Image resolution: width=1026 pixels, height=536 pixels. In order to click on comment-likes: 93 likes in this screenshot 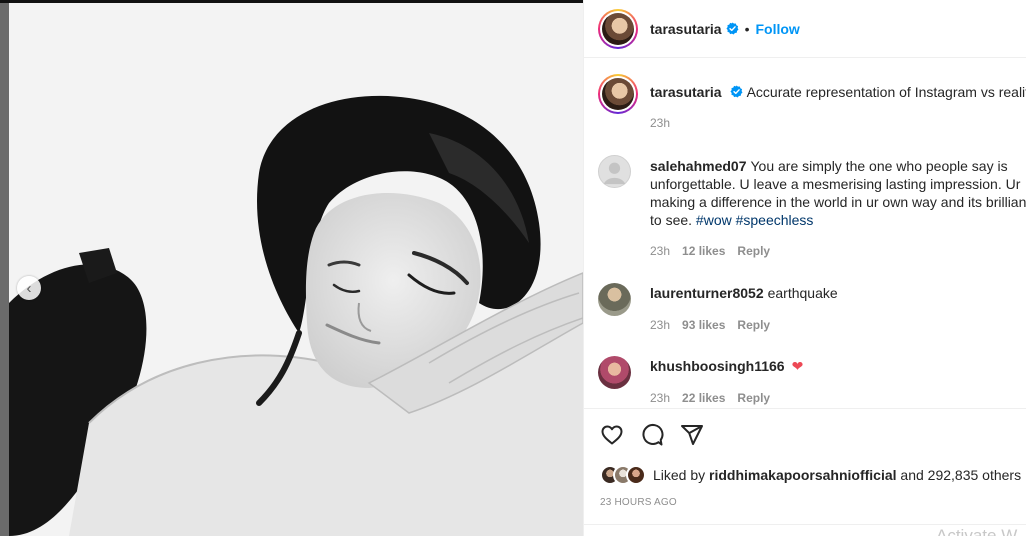, I will do `click(703, 325)`.